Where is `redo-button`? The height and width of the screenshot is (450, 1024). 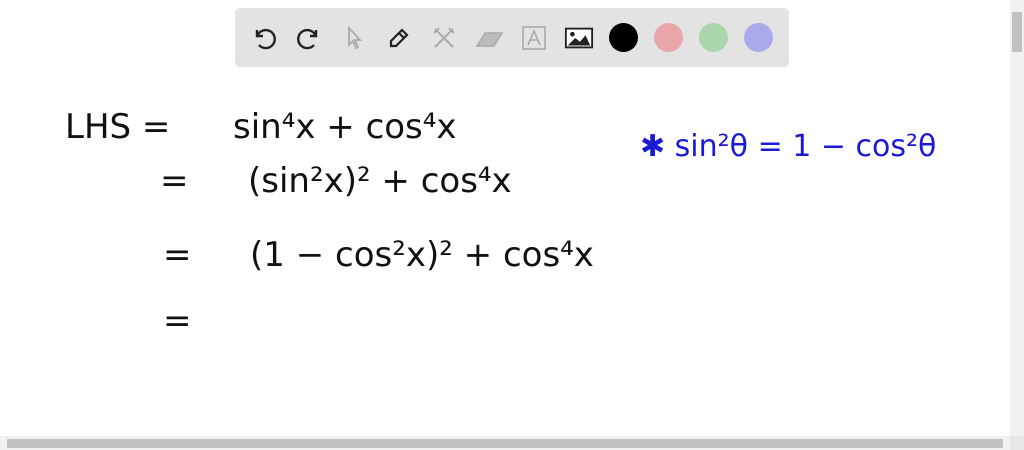 redo-button is located at coordinates (309, 38).